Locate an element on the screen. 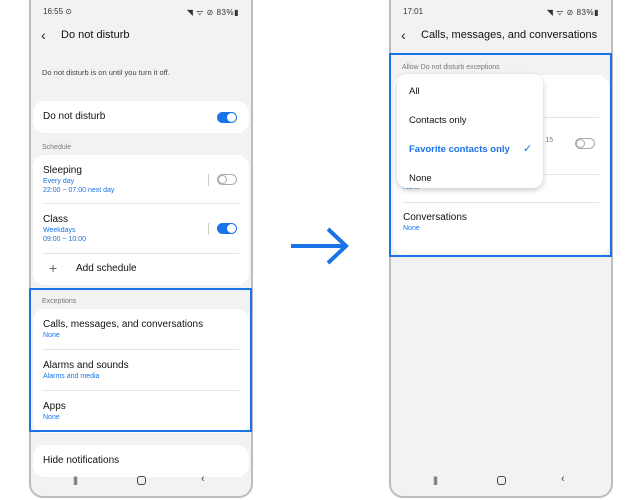  dnd-toggle-card: Do not disturb is located at coordinates (141, 117).